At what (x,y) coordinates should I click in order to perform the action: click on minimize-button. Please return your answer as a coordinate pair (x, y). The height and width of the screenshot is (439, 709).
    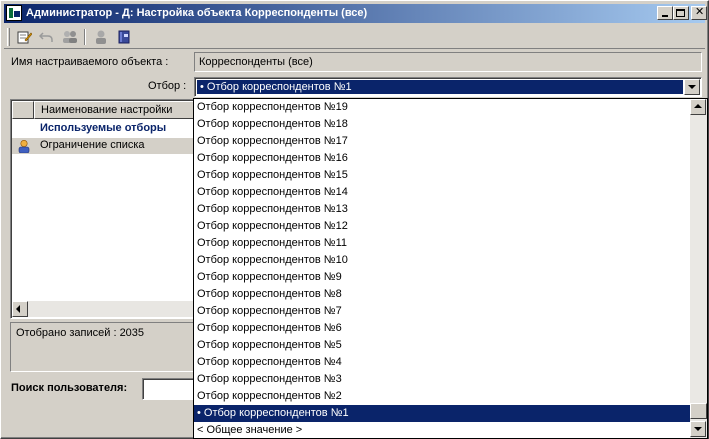
    Looking at the image, I should click on (665, 13).